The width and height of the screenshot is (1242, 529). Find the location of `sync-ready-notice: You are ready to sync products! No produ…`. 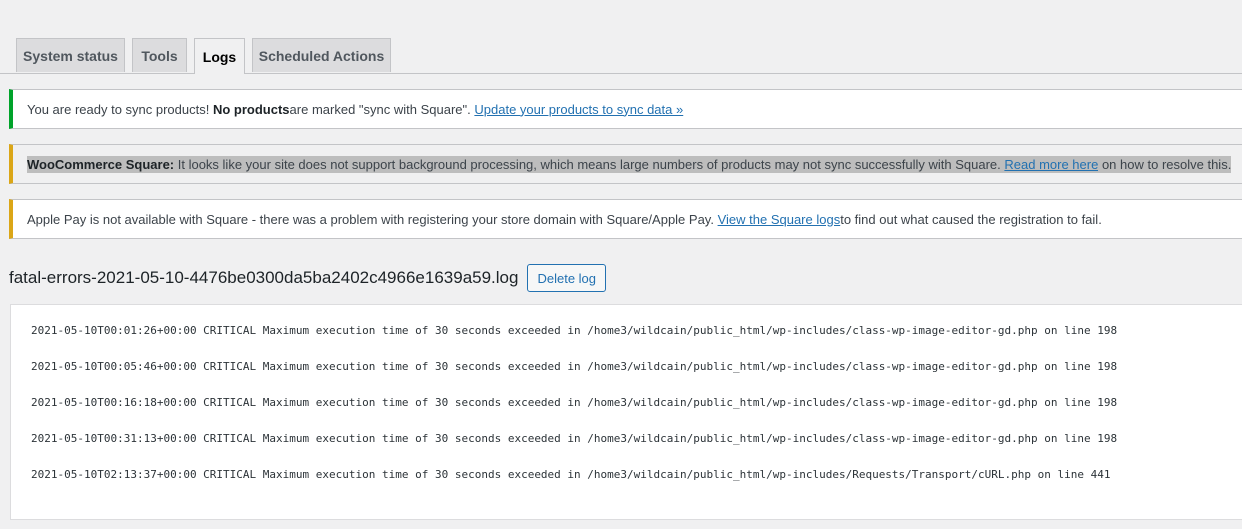

sync-ready-notice: You are ready to sync products! No produ… is located at coordinates (625, 109).